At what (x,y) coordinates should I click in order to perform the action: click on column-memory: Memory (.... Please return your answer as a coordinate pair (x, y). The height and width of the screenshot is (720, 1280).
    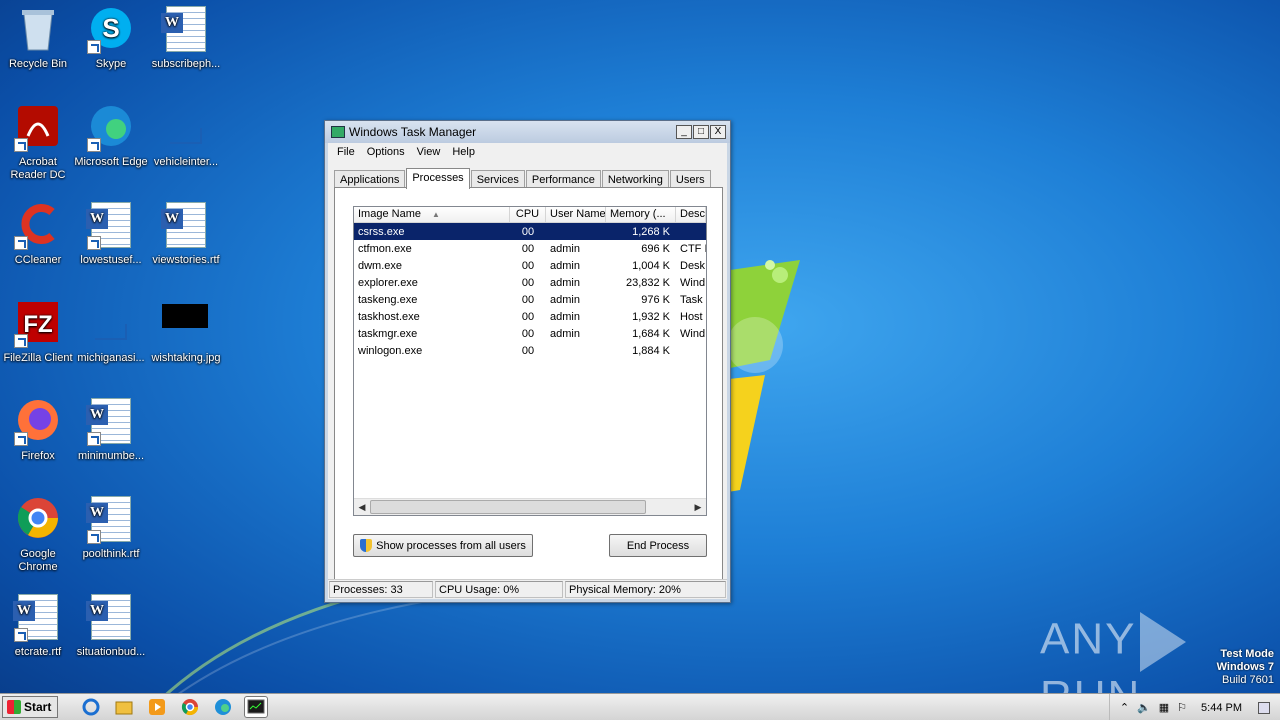
    Looking at the image, I should click on (641, 214).